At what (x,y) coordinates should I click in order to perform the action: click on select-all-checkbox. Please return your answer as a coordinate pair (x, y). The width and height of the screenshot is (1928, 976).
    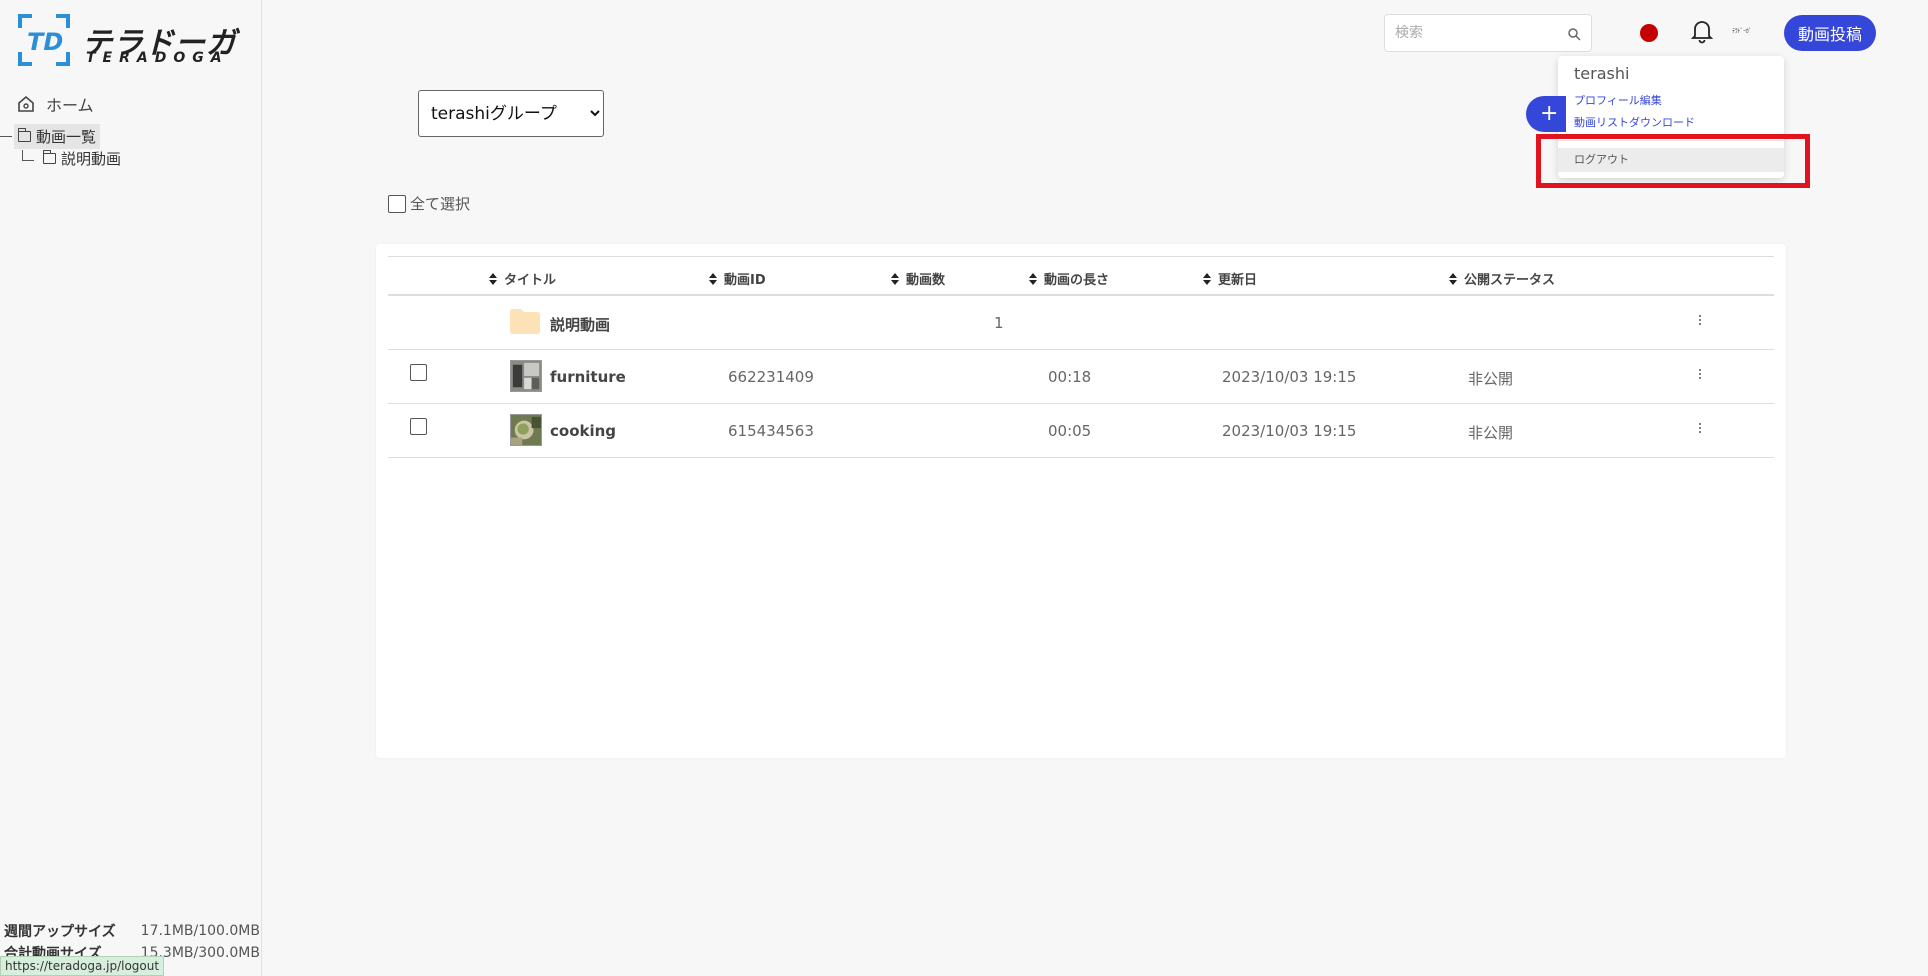
    Looking at the image, I should click on (397, 203).